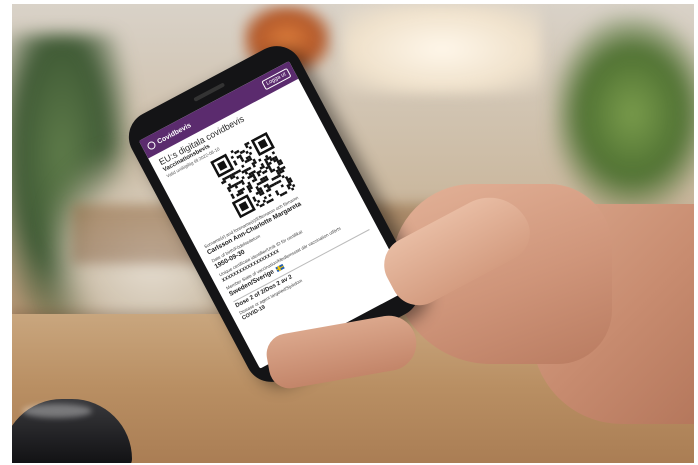 This screenshot has height=465, width=698. What do you see at coordinates (623, 114) in the screenshot?
I see `background-plant-right` at bounding box center [623, 114].